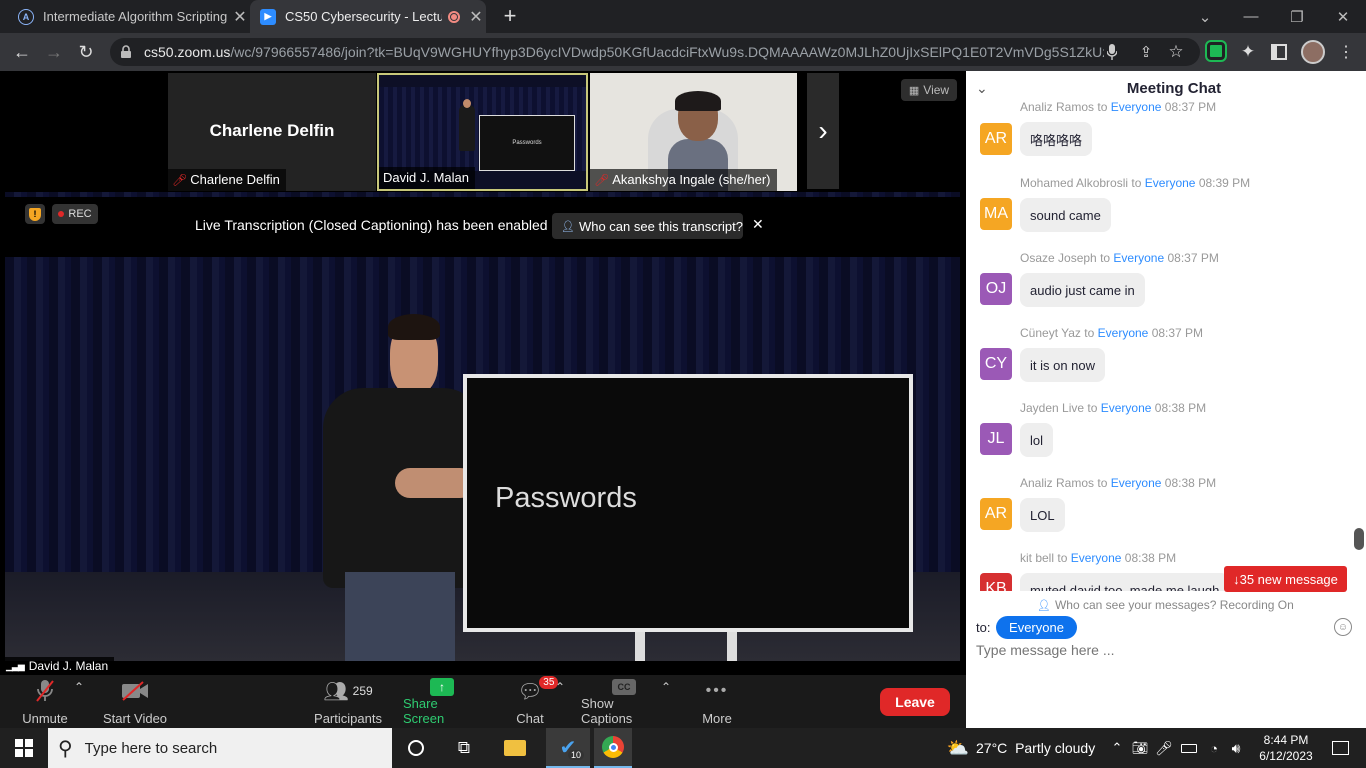  What do you see at coordinates (442, 687) in the screenshot?
I see `share-screen-icon: ↑` at bounding box center [442, 687].